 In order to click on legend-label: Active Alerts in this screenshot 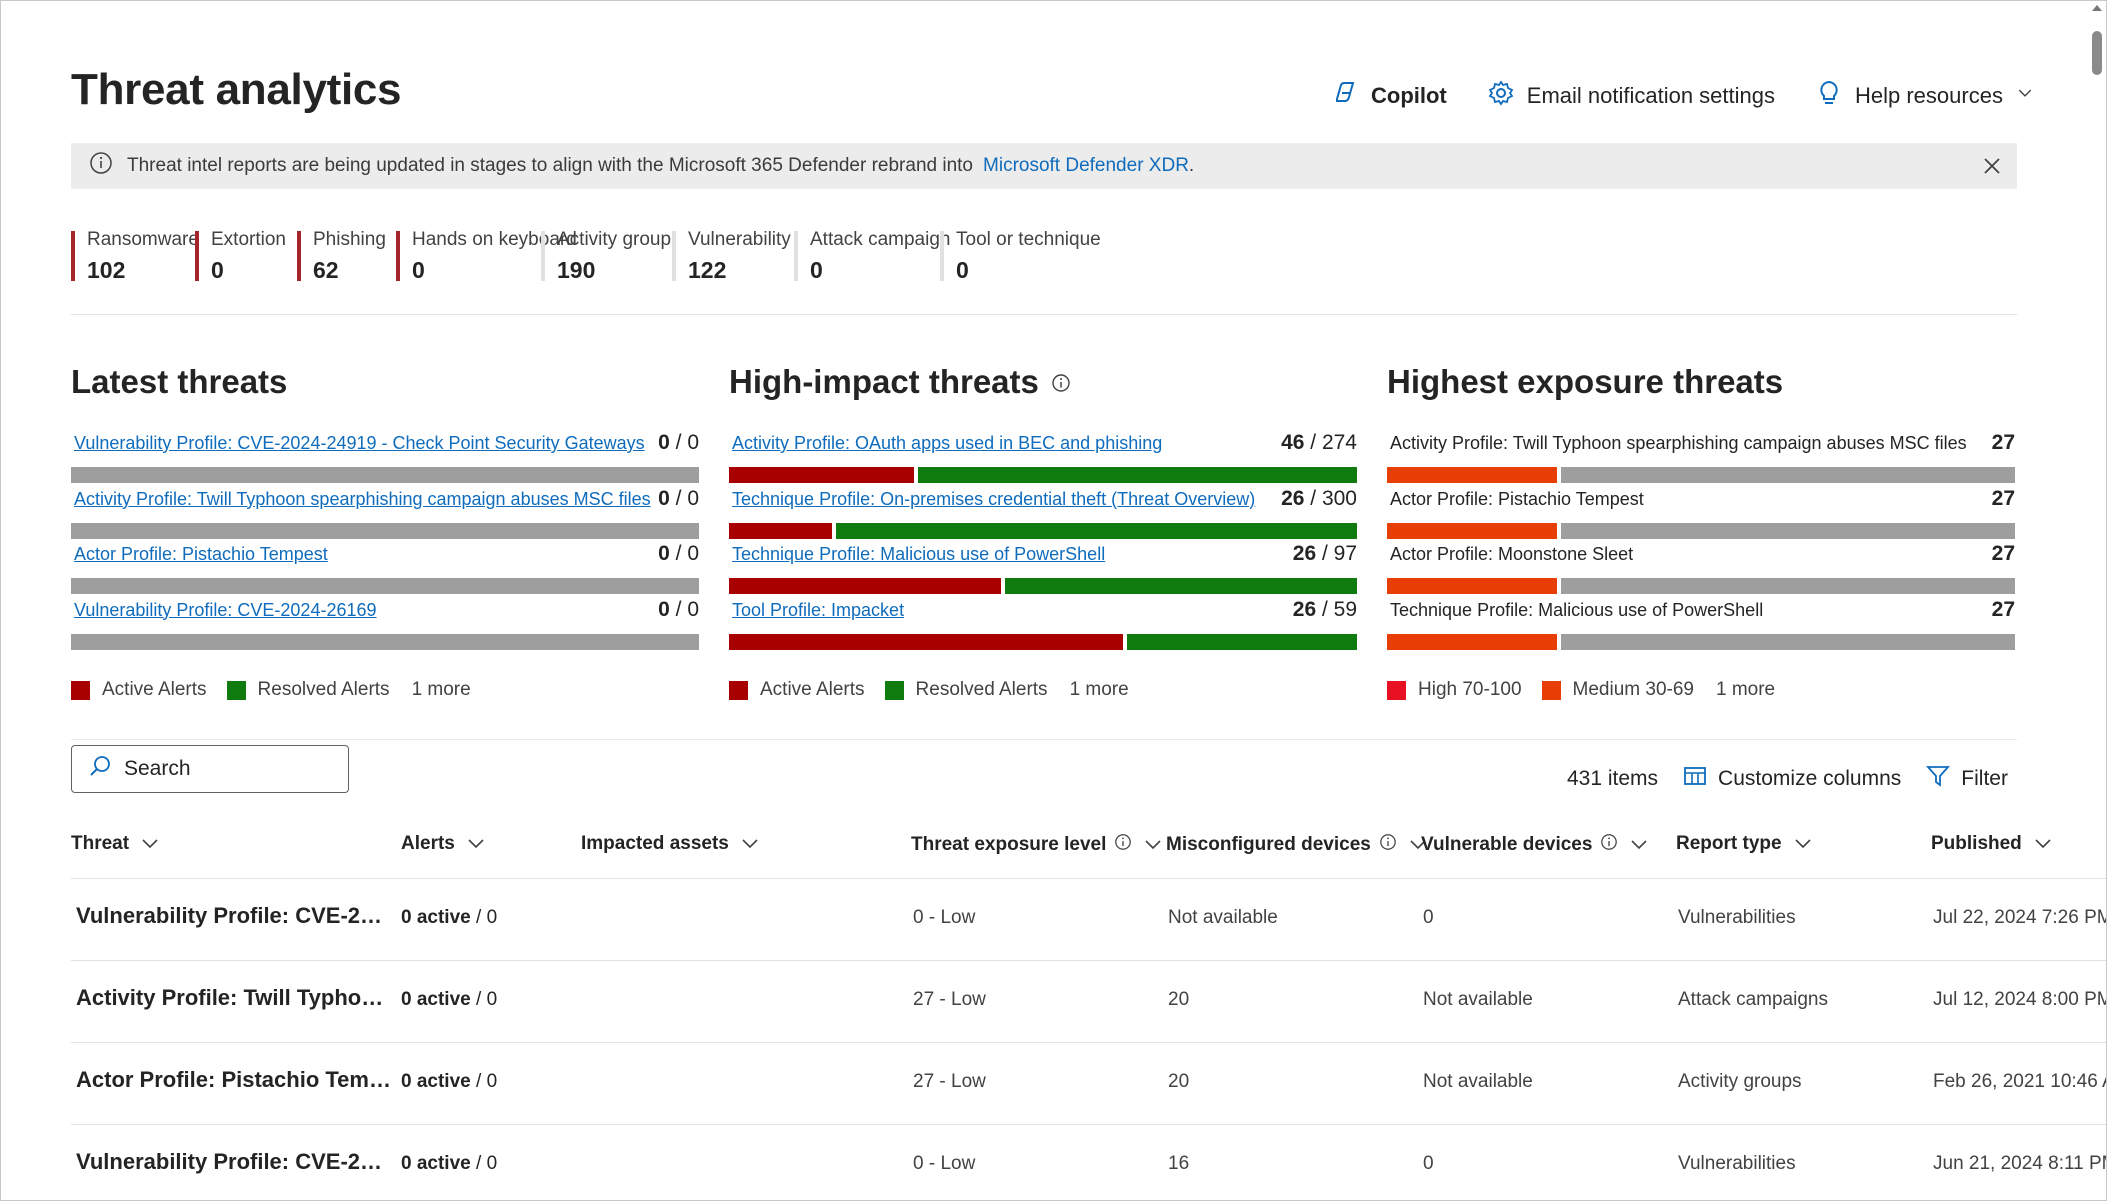, I will do `click(154, 689)`.